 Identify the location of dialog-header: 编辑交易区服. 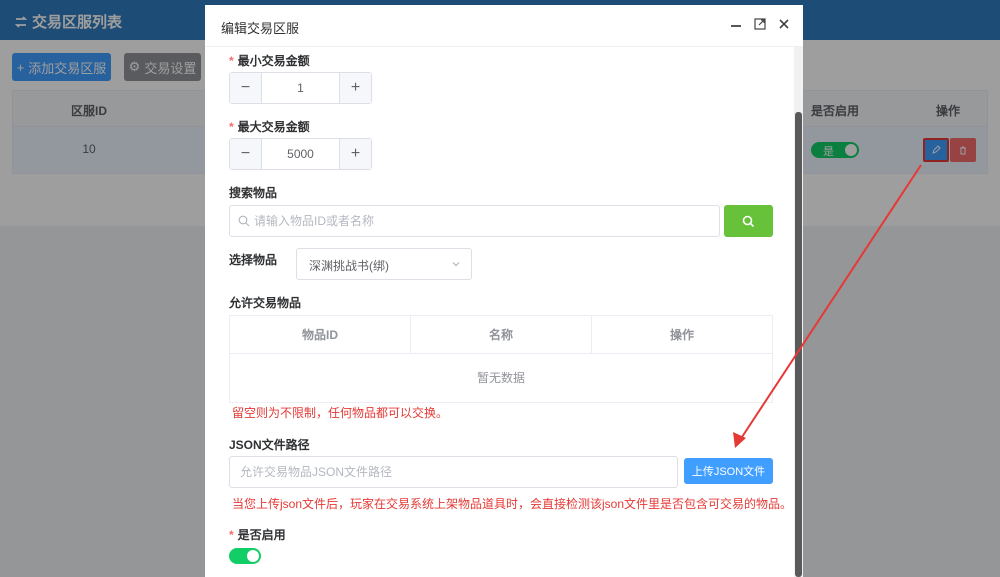
(504, 26).